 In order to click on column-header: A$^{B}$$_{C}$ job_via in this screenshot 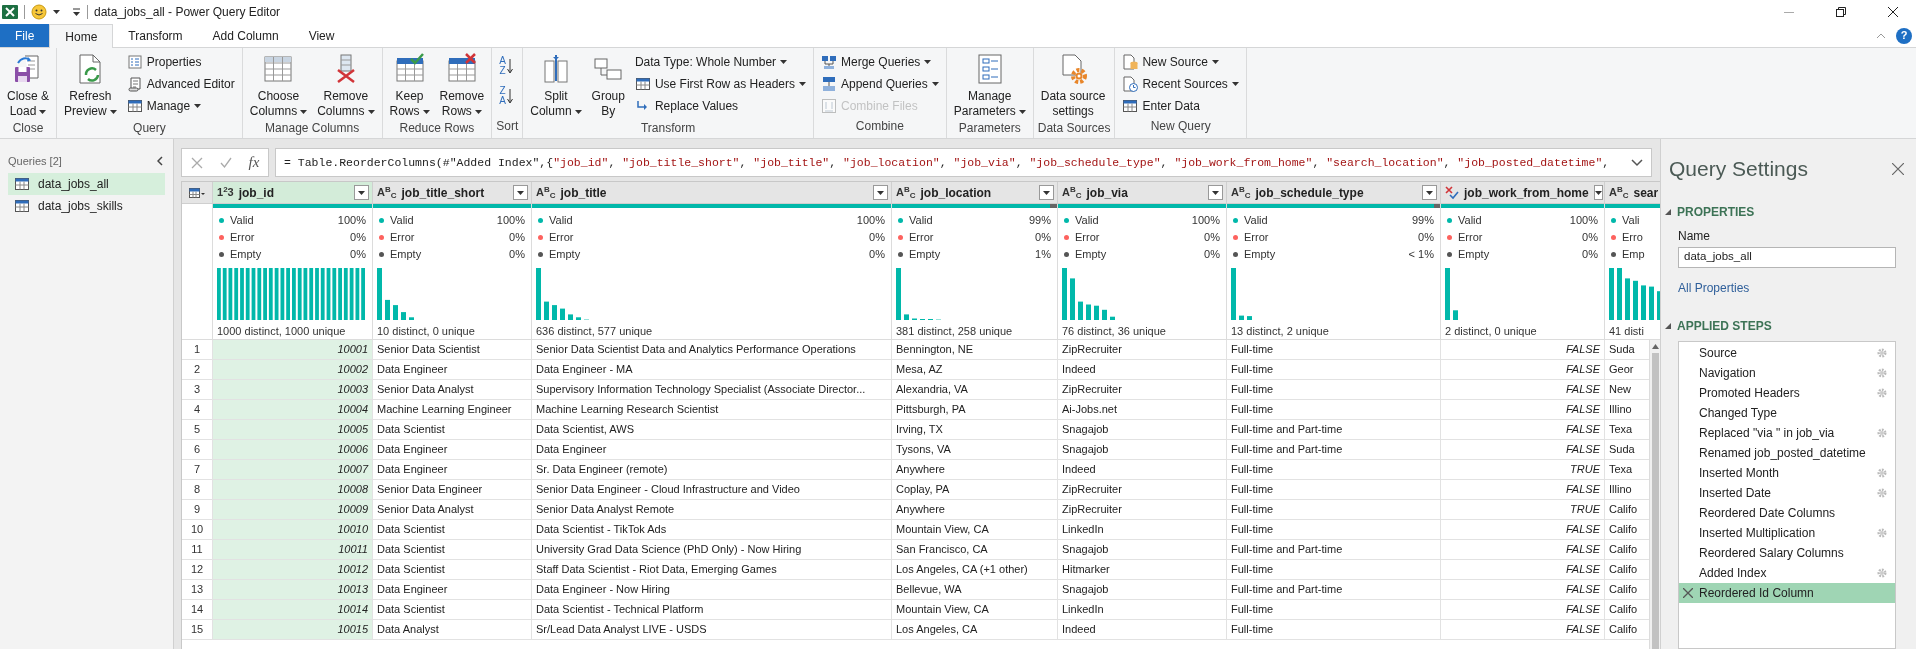, I will do `click(1142, 193)`.